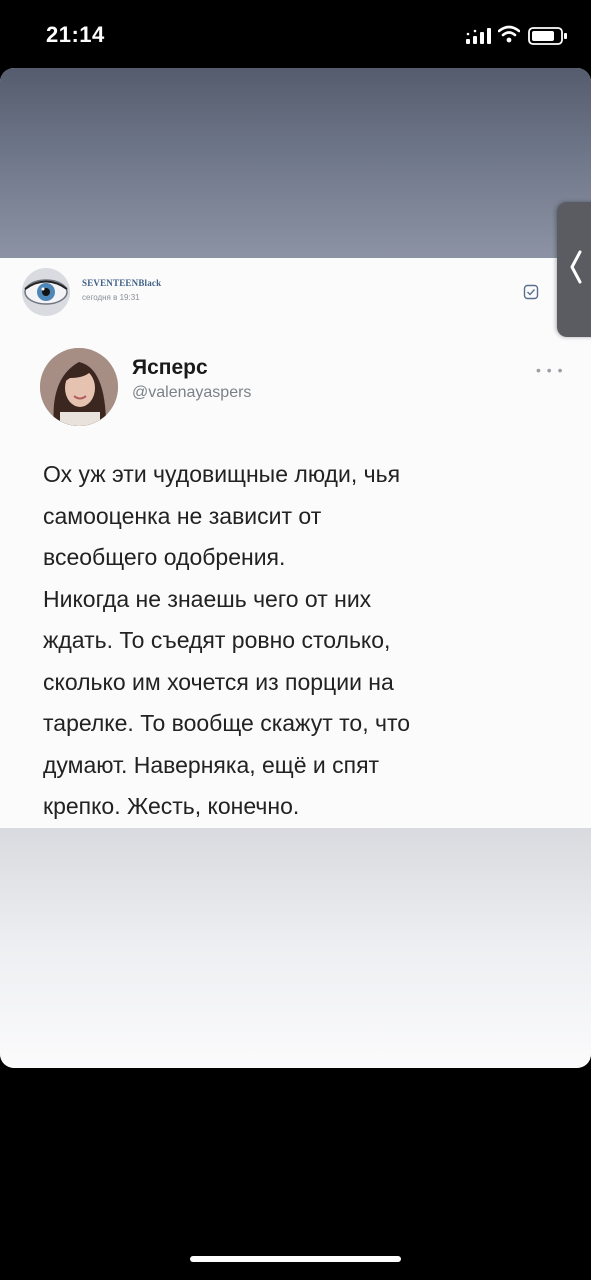  What do you see at coordinates (191, 393) in the screenshot?
I see `tweet-author-handle: @valenayaspers` at bounding box center [191, 393].